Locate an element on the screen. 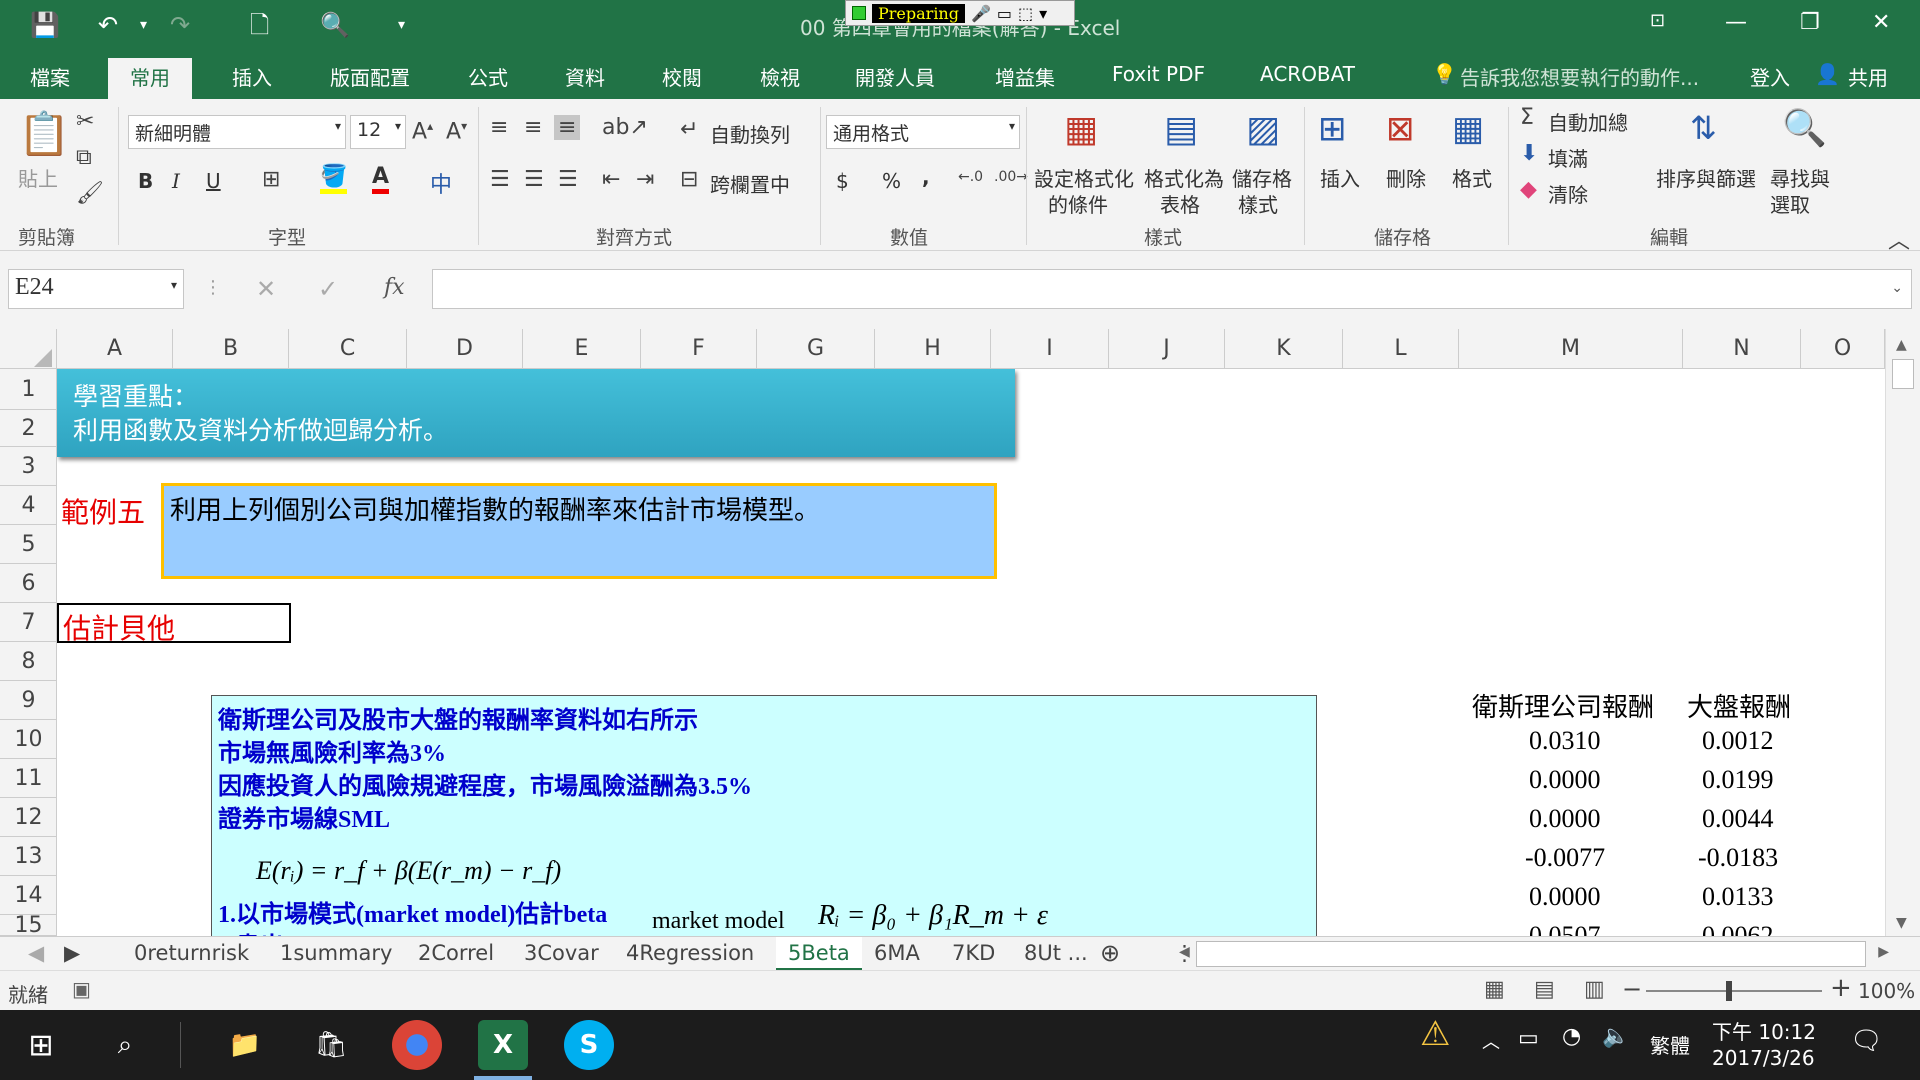 This screenshot has width=1920, height=1080. decrease-decimal-icon: .00→ is located at coordinates (1011, 177).